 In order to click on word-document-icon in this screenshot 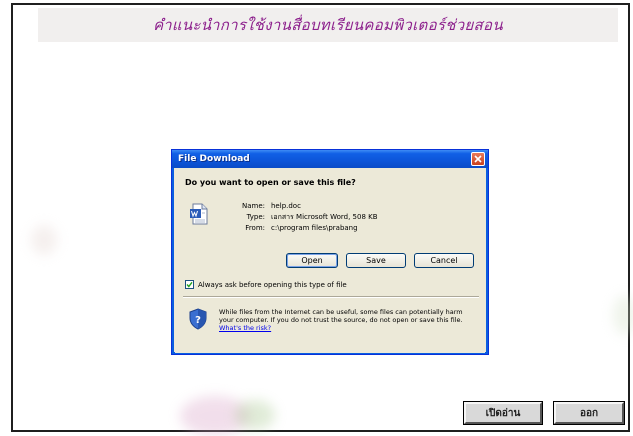, I will do `click(199, 214)`.